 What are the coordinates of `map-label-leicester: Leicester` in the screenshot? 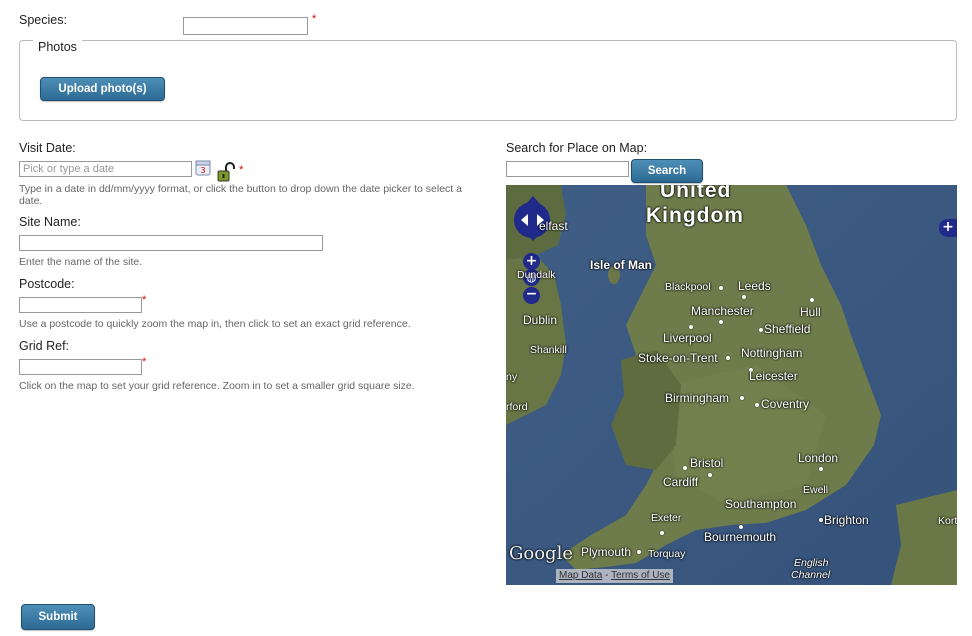 It's located at (773, 376).